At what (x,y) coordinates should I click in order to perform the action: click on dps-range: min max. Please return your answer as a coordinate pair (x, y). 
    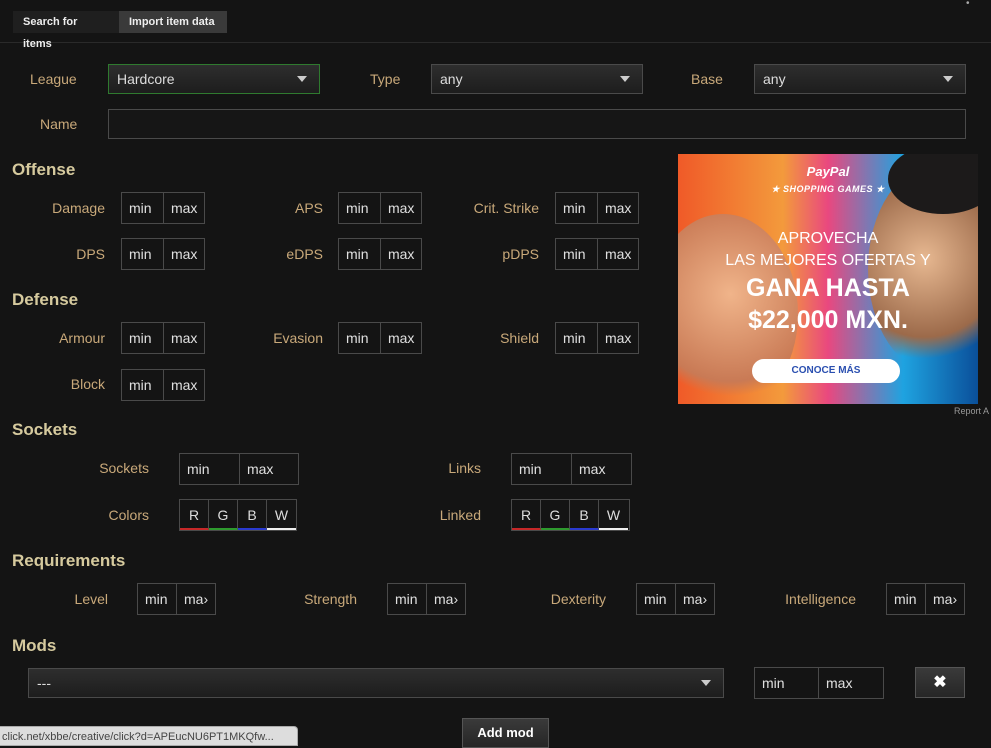
    Looking at the image, I should click on (163, 254).